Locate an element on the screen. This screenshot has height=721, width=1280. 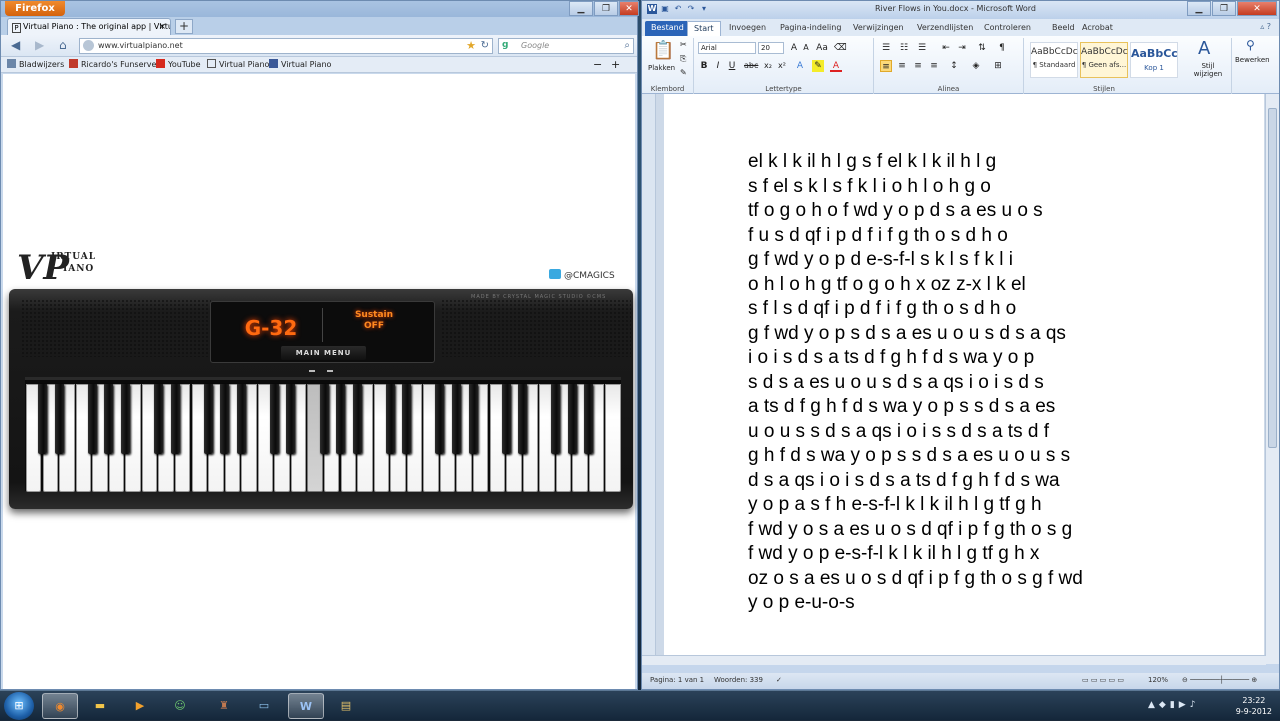
editing-button: ⚲ Bewerken is located at coordinates (1254, 66).